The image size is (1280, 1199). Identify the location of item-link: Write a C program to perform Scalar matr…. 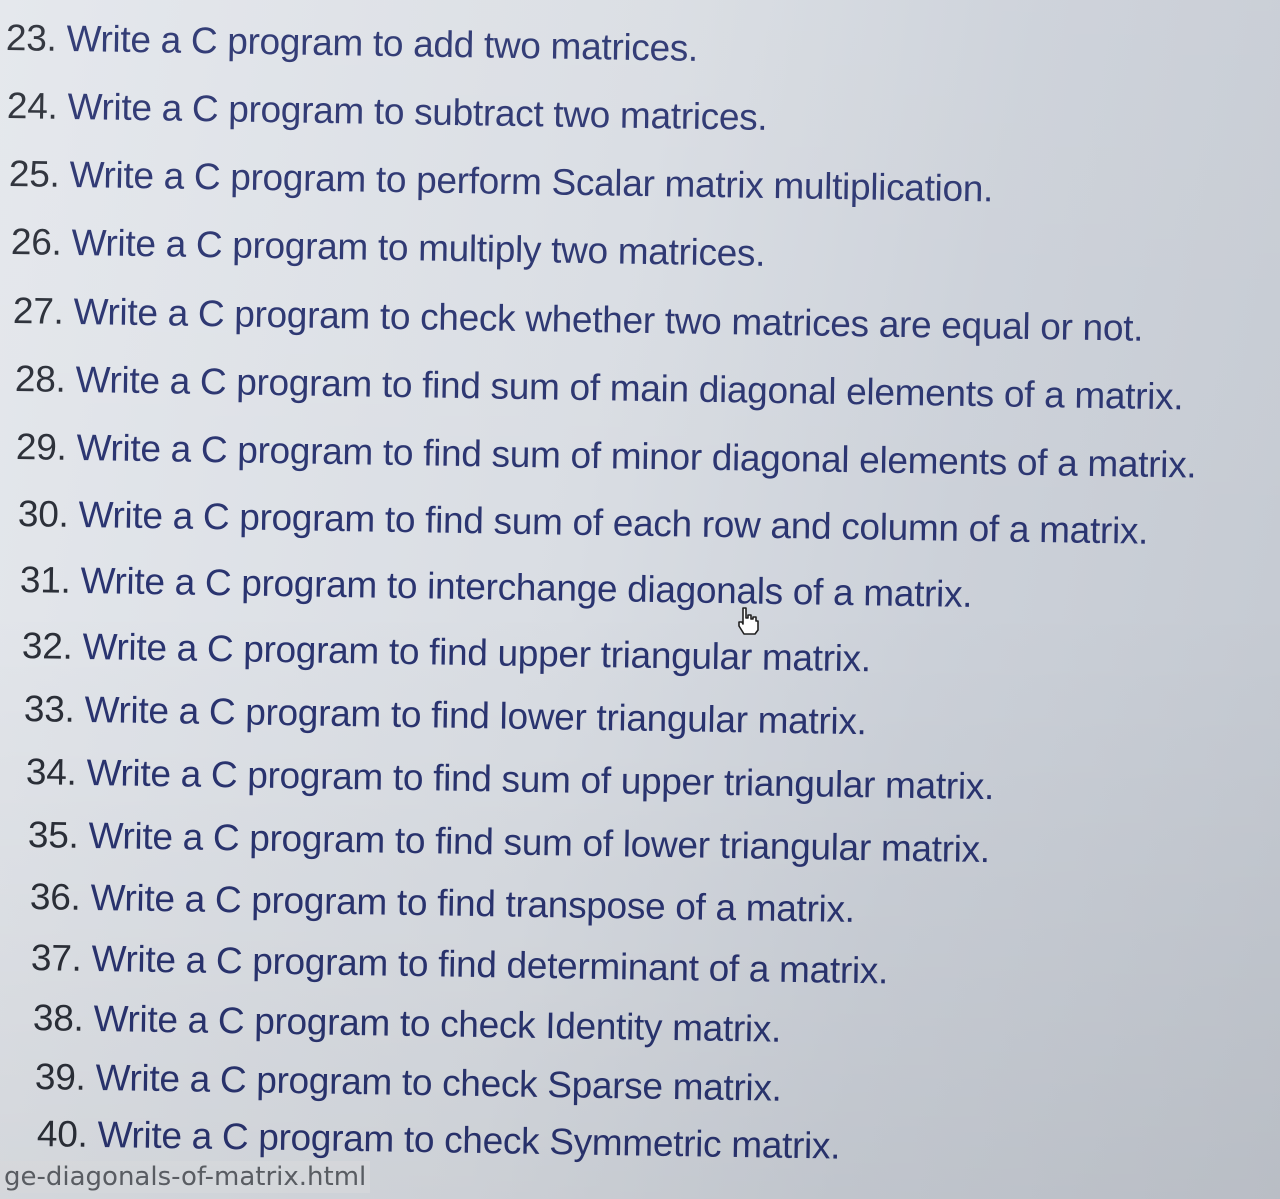
(531, 182).